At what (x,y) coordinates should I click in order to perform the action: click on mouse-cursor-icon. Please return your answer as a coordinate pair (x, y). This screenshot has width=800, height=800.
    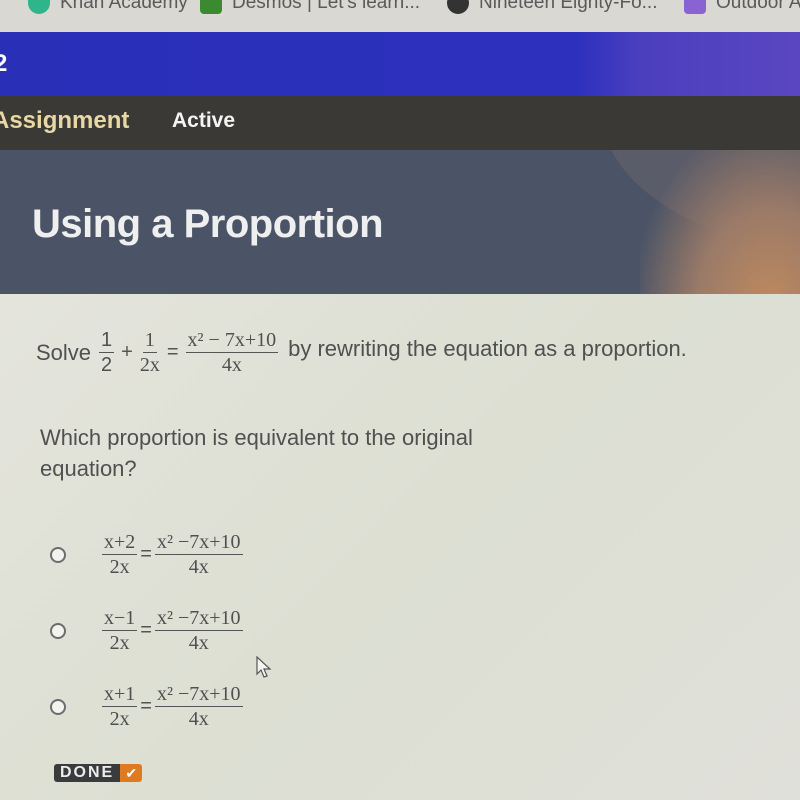
    Looking at the image, I should click on (264, 667).